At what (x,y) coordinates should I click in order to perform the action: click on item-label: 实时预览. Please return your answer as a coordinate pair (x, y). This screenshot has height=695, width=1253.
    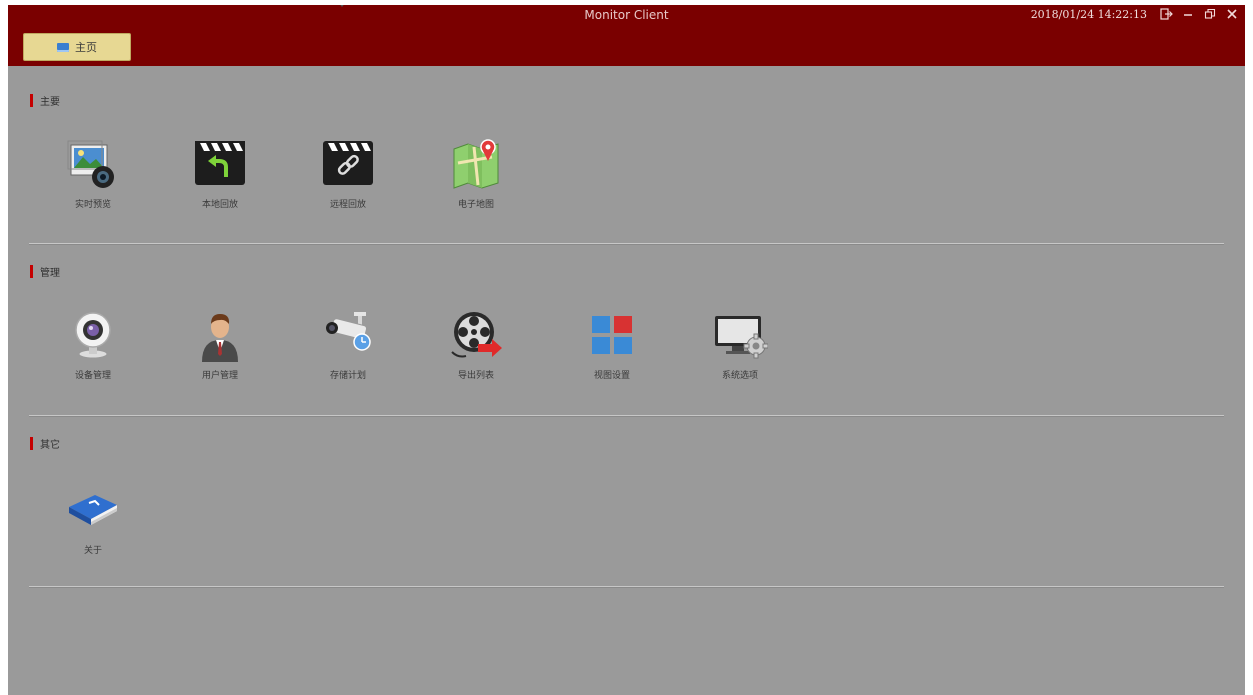
    Looking at the image, I should click on (92, 205).